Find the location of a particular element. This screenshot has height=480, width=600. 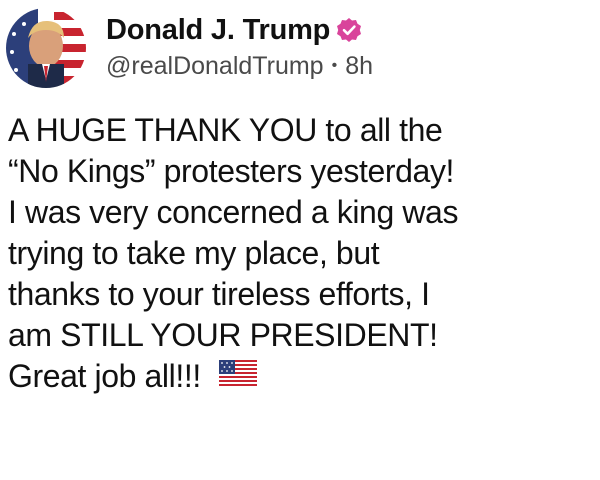

author-meta-row: @realDonaldTrump • 8h is located at coordinates (341, 66).